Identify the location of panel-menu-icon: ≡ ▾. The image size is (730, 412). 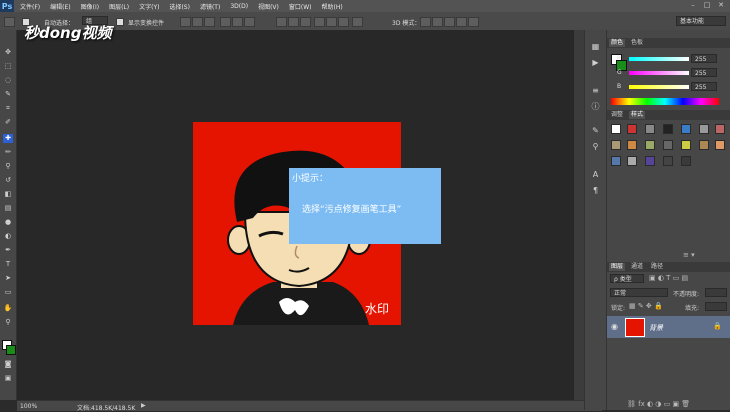
(689, 255).